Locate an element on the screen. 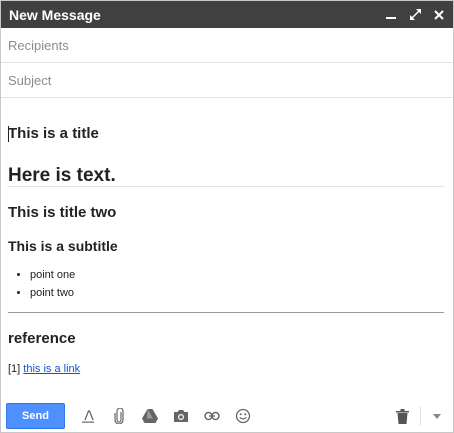 This screenshot has width=454, height=433. subject-row is located at coordinates (227, 80).